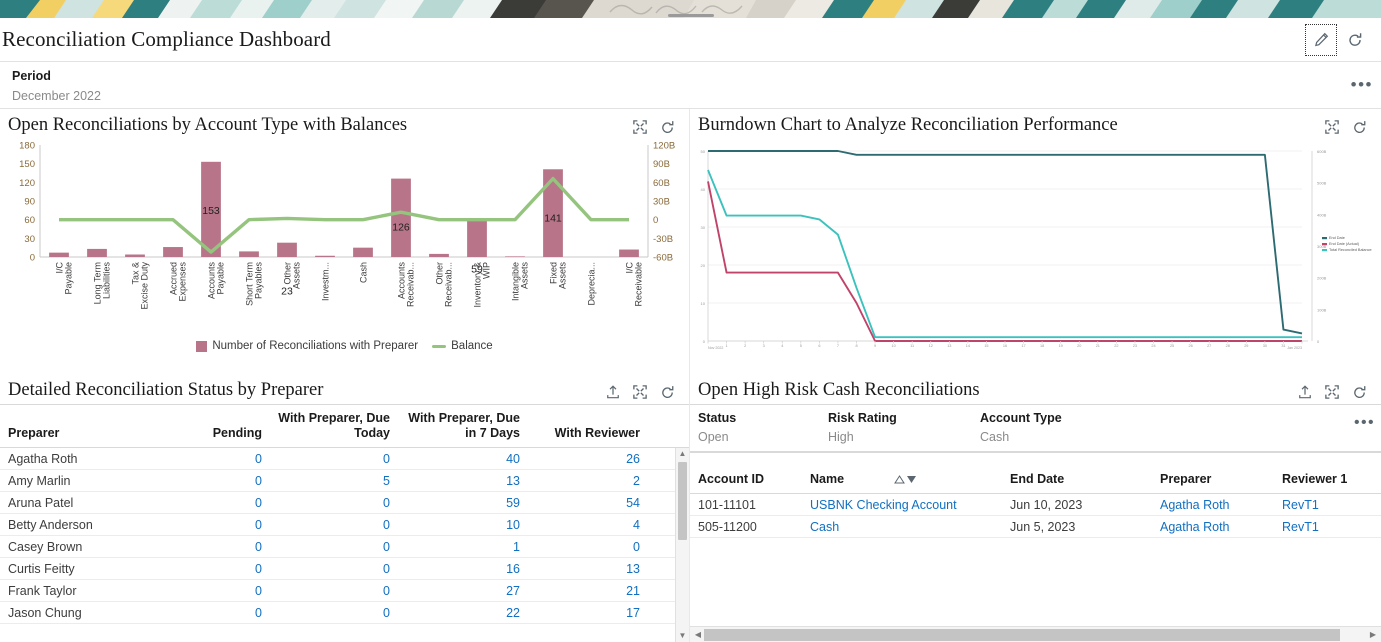 The height and width of the screenshot is (642, 1381). I want to click on col-header-due-today: With Preparer, Due Today, so click(334, 426).